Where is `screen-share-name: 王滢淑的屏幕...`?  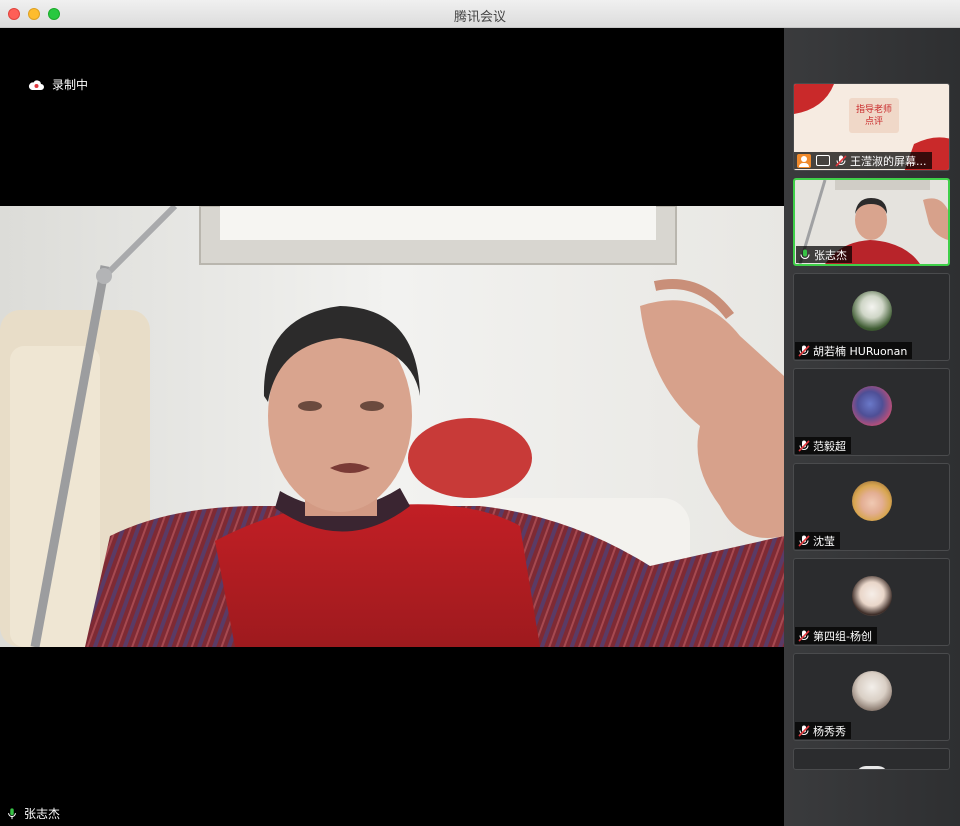 screen-share-name: 王滢淑的屏幕... is located at coordinates (888, 161).